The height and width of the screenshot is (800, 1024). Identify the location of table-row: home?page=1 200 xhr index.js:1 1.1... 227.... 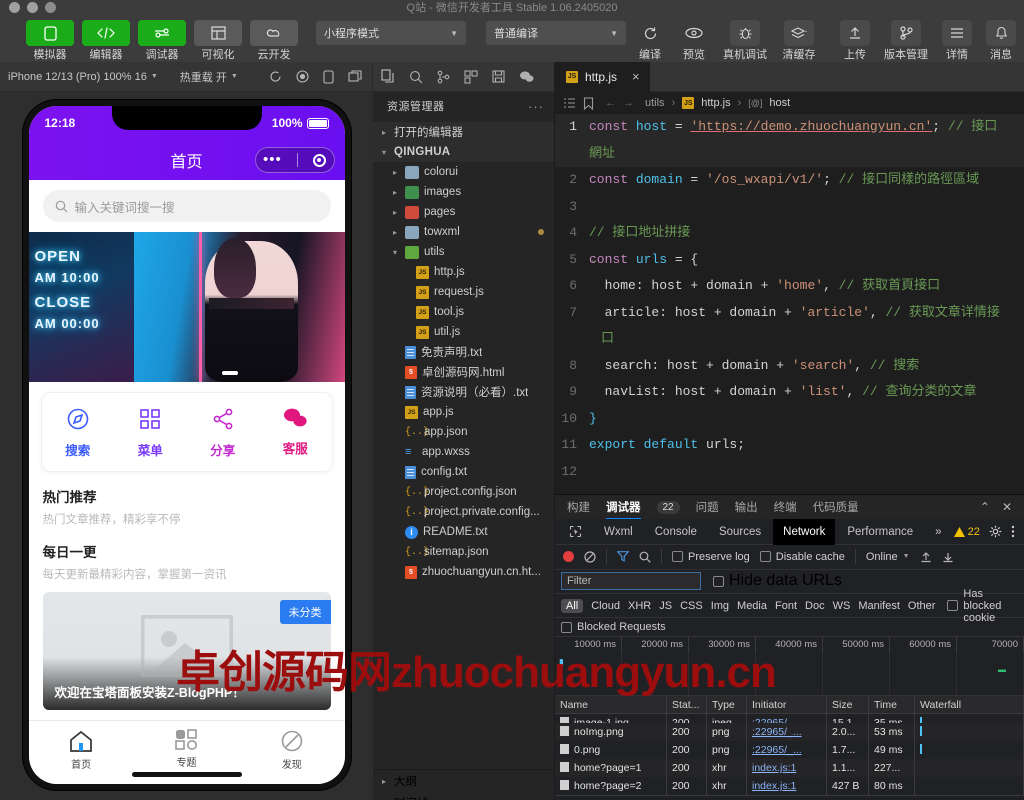
(789, 768).